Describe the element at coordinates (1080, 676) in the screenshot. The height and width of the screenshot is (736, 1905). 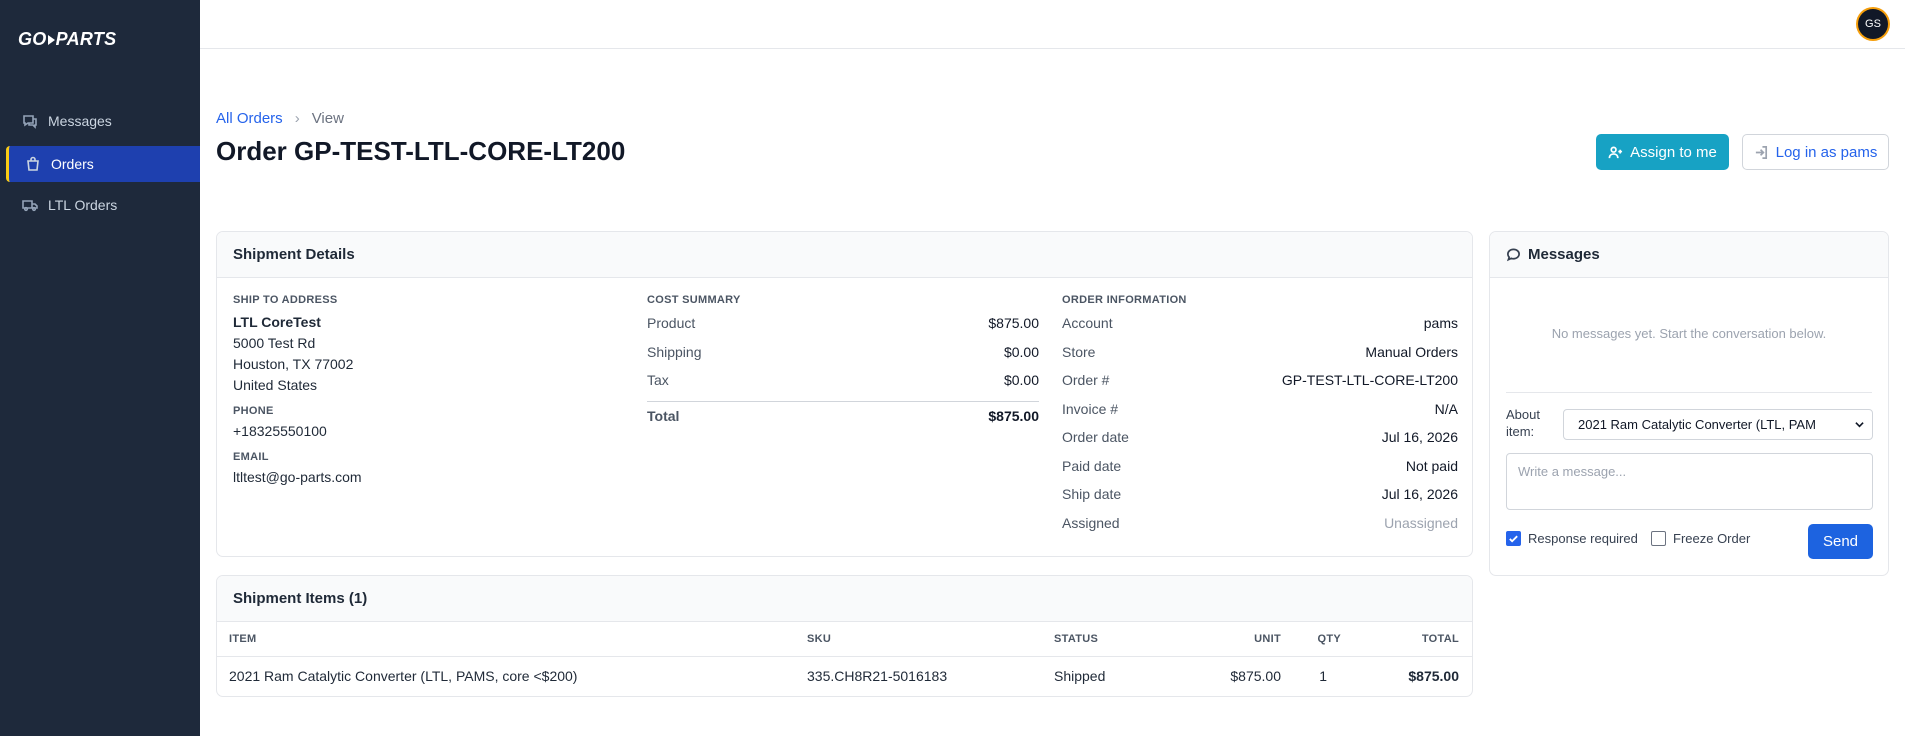
I see `item-status: Shipped` at that location.